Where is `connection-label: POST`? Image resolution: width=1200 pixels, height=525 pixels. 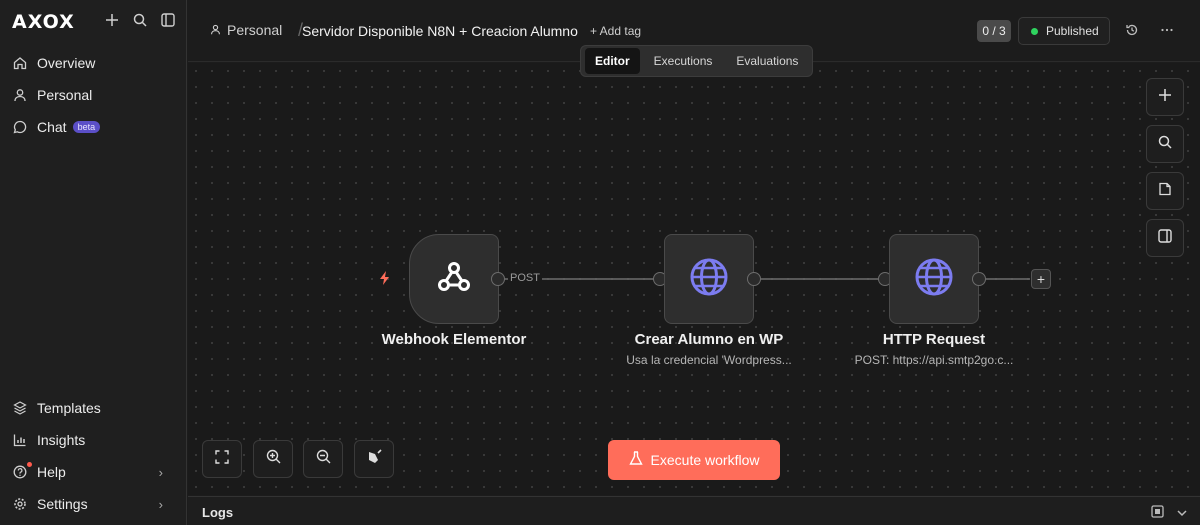 connection-label: POST is located at coordinates (525, 278).